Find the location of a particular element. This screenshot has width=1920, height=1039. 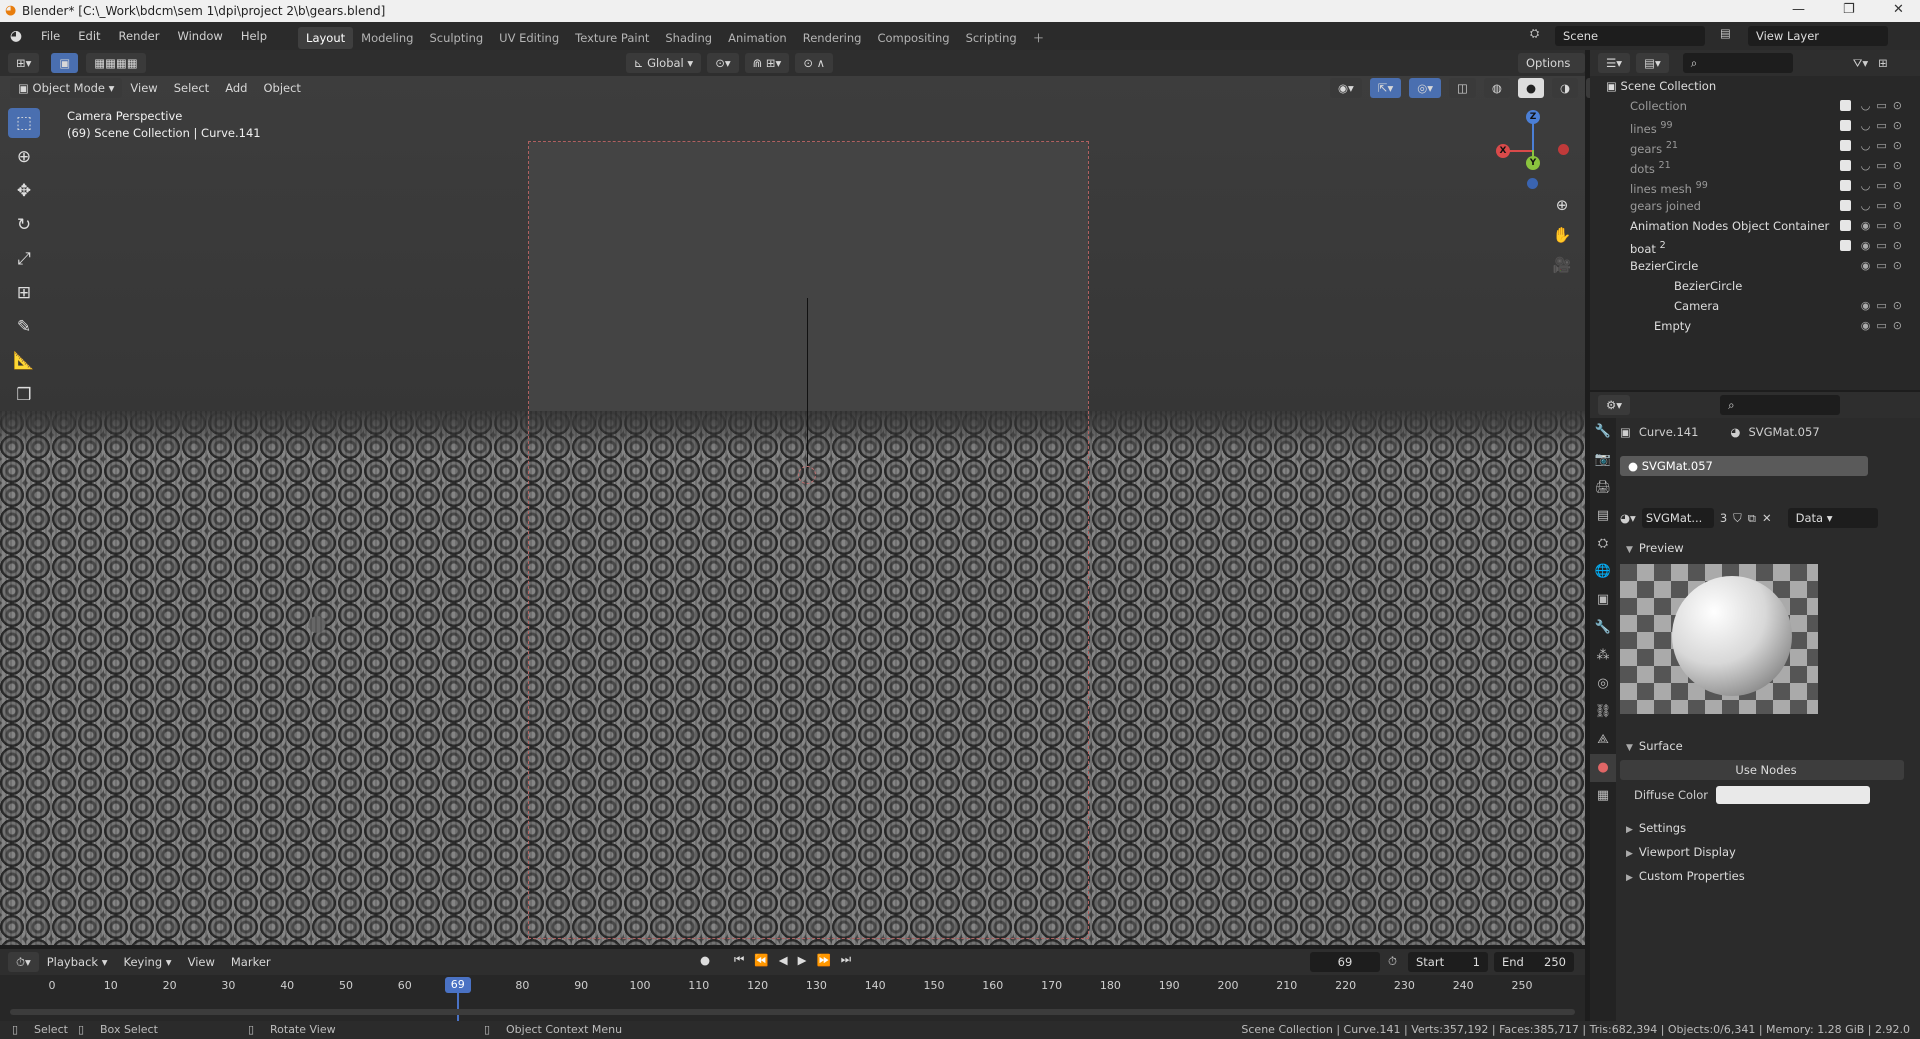

visibility-icon: ◉▾ is located at coordinates (1346, 88).